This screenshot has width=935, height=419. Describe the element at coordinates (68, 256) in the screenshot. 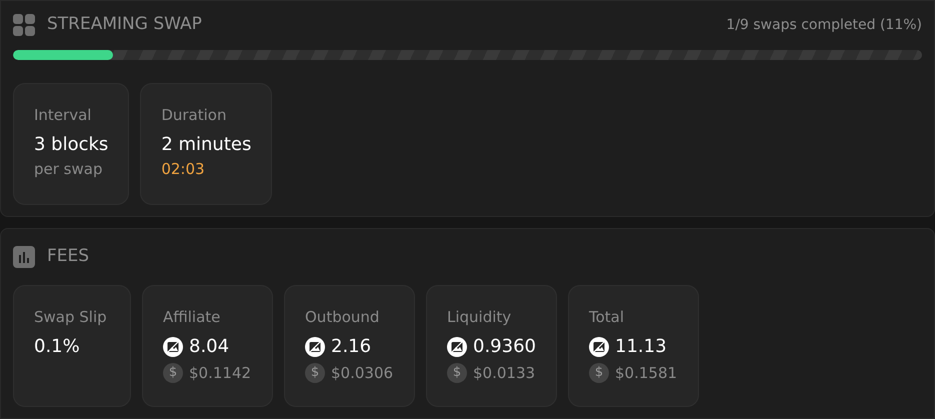

I see `section-title: FEES` at that location.